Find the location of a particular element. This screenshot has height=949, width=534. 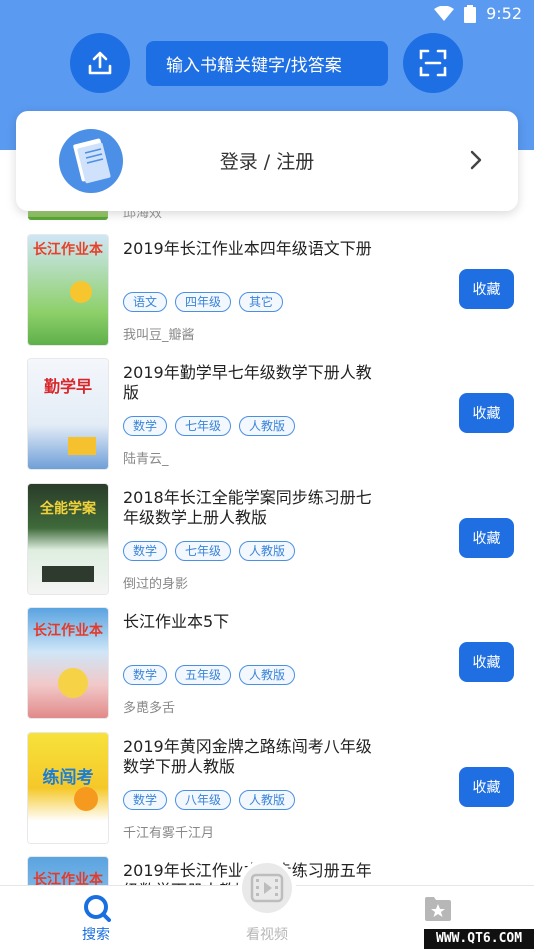

search-input: 输入书籍关键字/找答案 is located at coordinates (267, 63).